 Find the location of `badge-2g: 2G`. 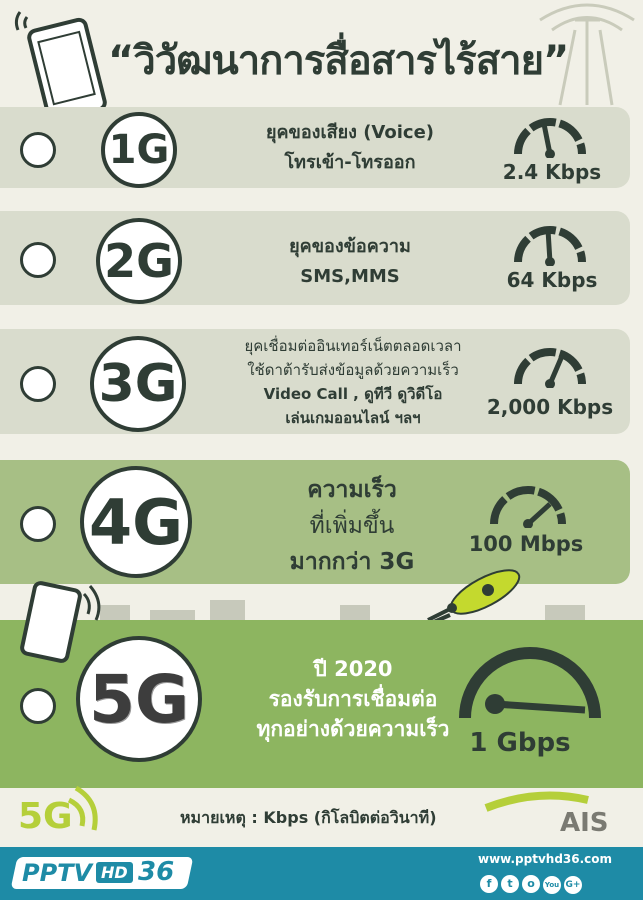

badge-2g: 2G is located at coordinates (139, 261).